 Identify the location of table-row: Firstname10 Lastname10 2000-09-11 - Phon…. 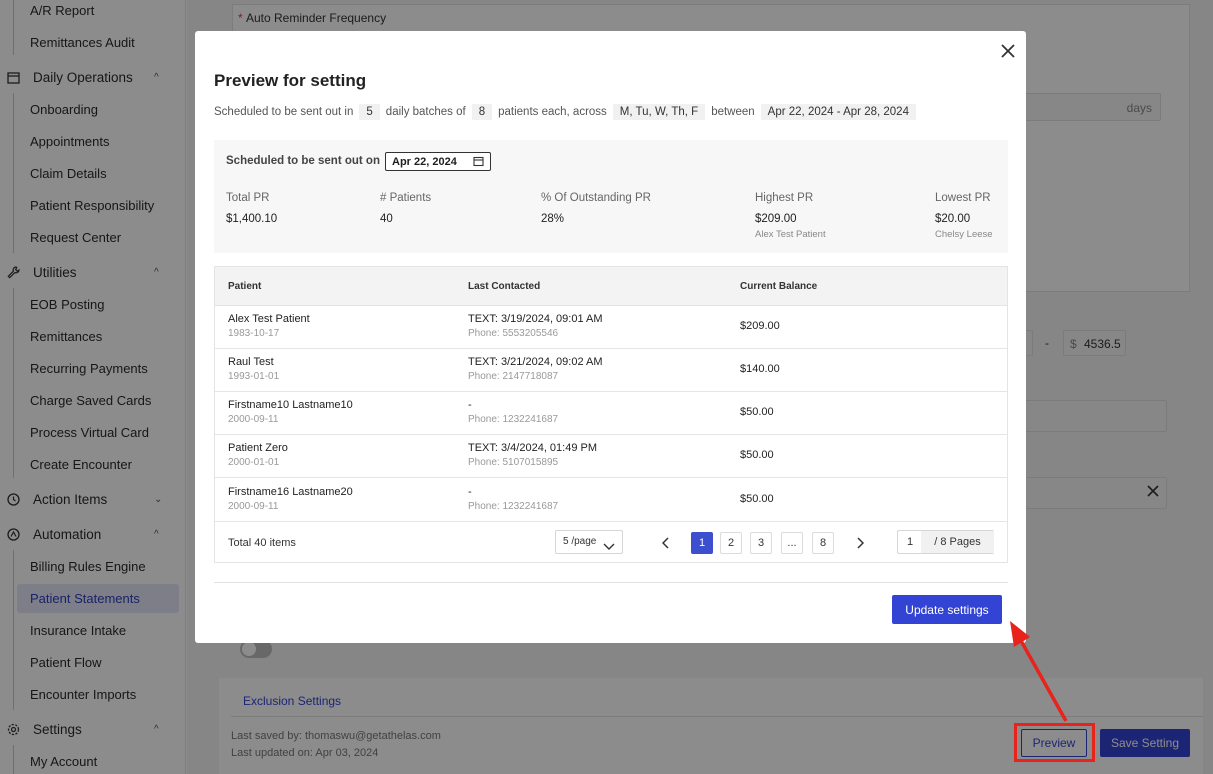
(611, 413).